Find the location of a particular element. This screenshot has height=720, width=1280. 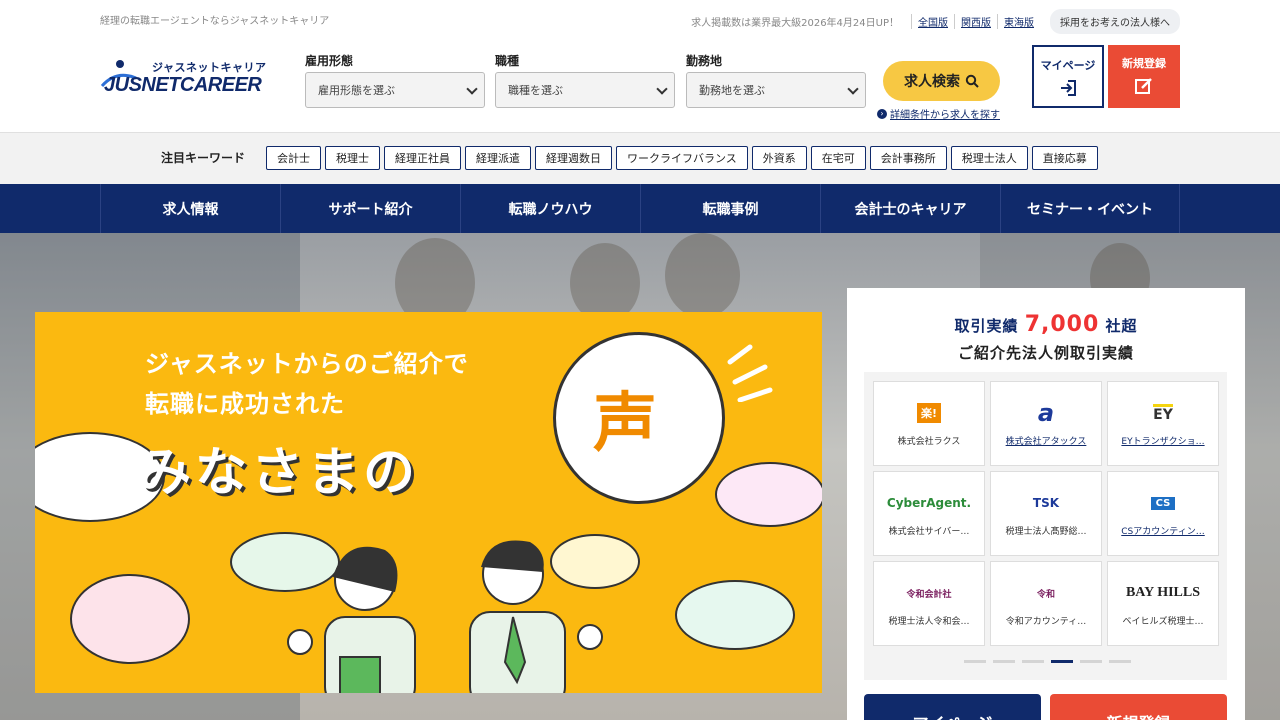

nav-item-cpa-career: 会計士のキャリア is located at coordinates (910, 208).